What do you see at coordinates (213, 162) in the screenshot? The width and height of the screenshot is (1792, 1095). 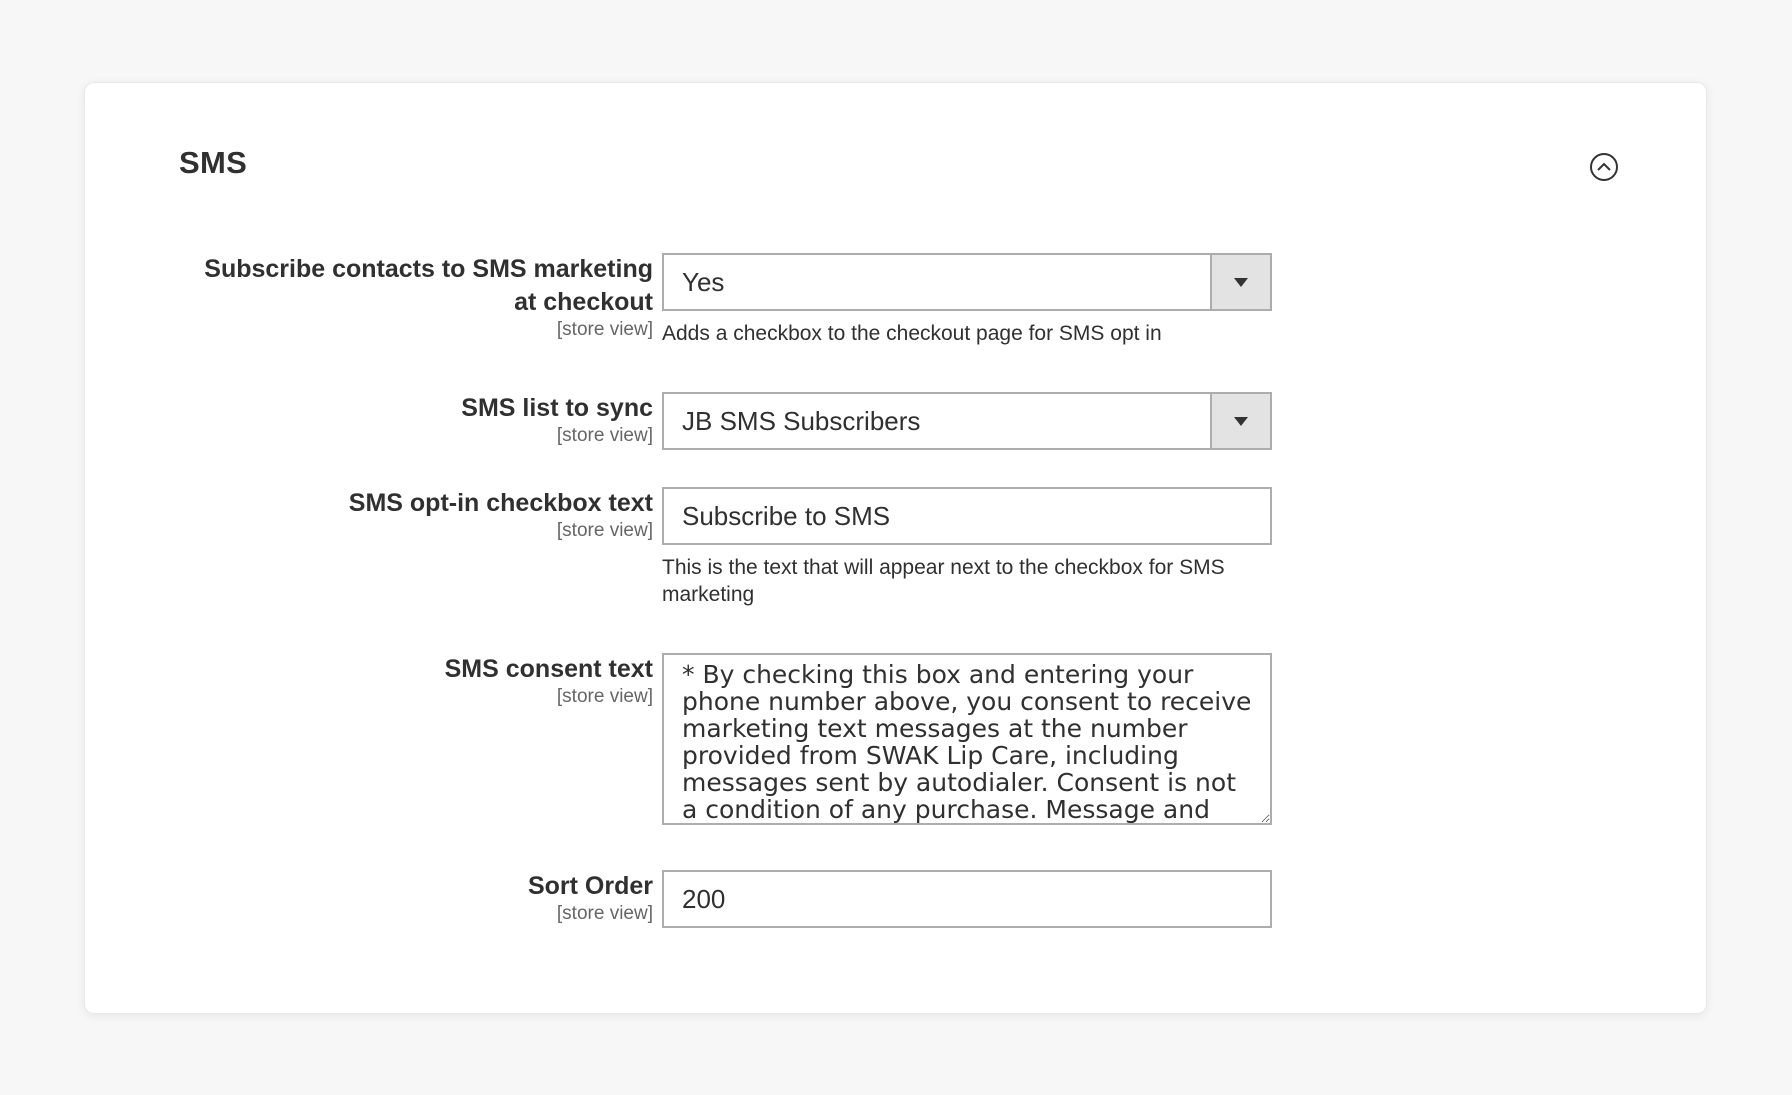 I see `section-title: SMS` at bounding box center [213, 162].